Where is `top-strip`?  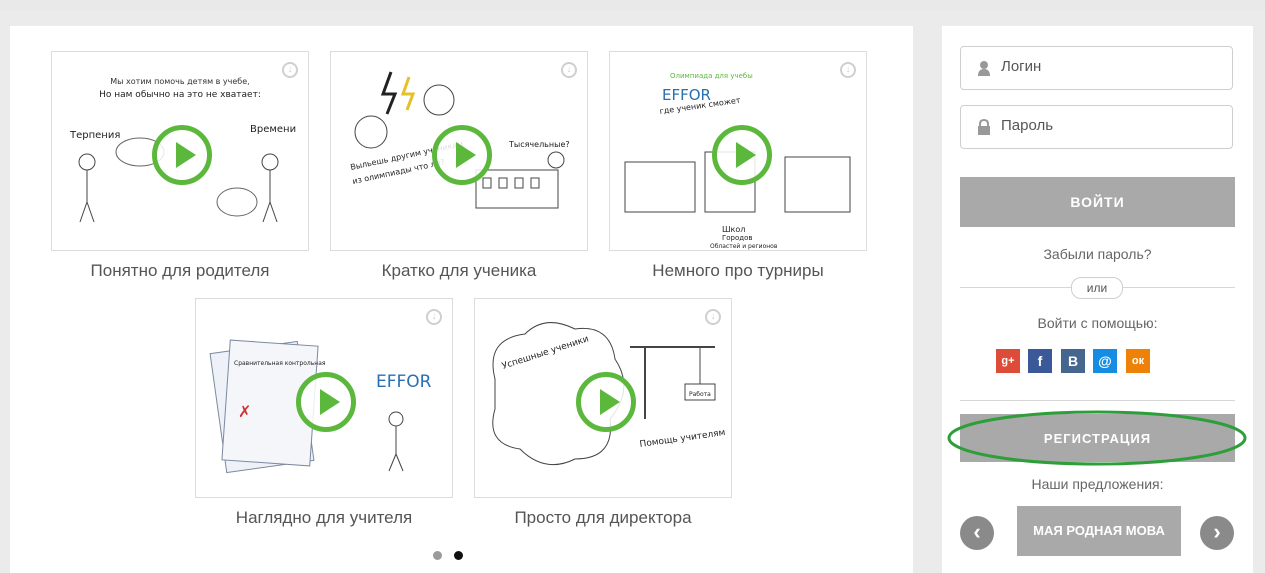
top-strip is located at coordinates (632, 4).